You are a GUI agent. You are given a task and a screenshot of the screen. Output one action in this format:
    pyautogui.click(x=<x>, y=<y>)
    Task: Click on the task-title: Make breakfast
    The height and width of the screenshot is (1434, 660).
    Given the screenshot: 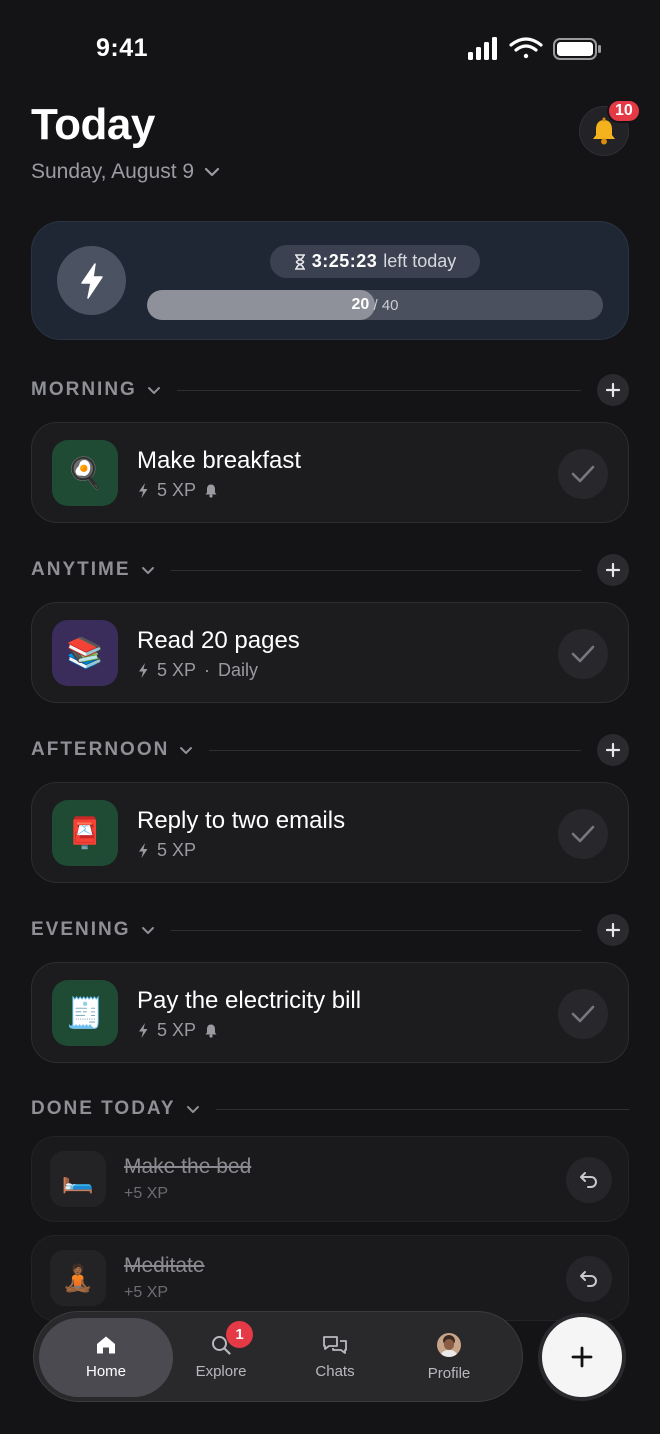 What is the action you would take?
    pyautogui.click(x=219, y=460)
    